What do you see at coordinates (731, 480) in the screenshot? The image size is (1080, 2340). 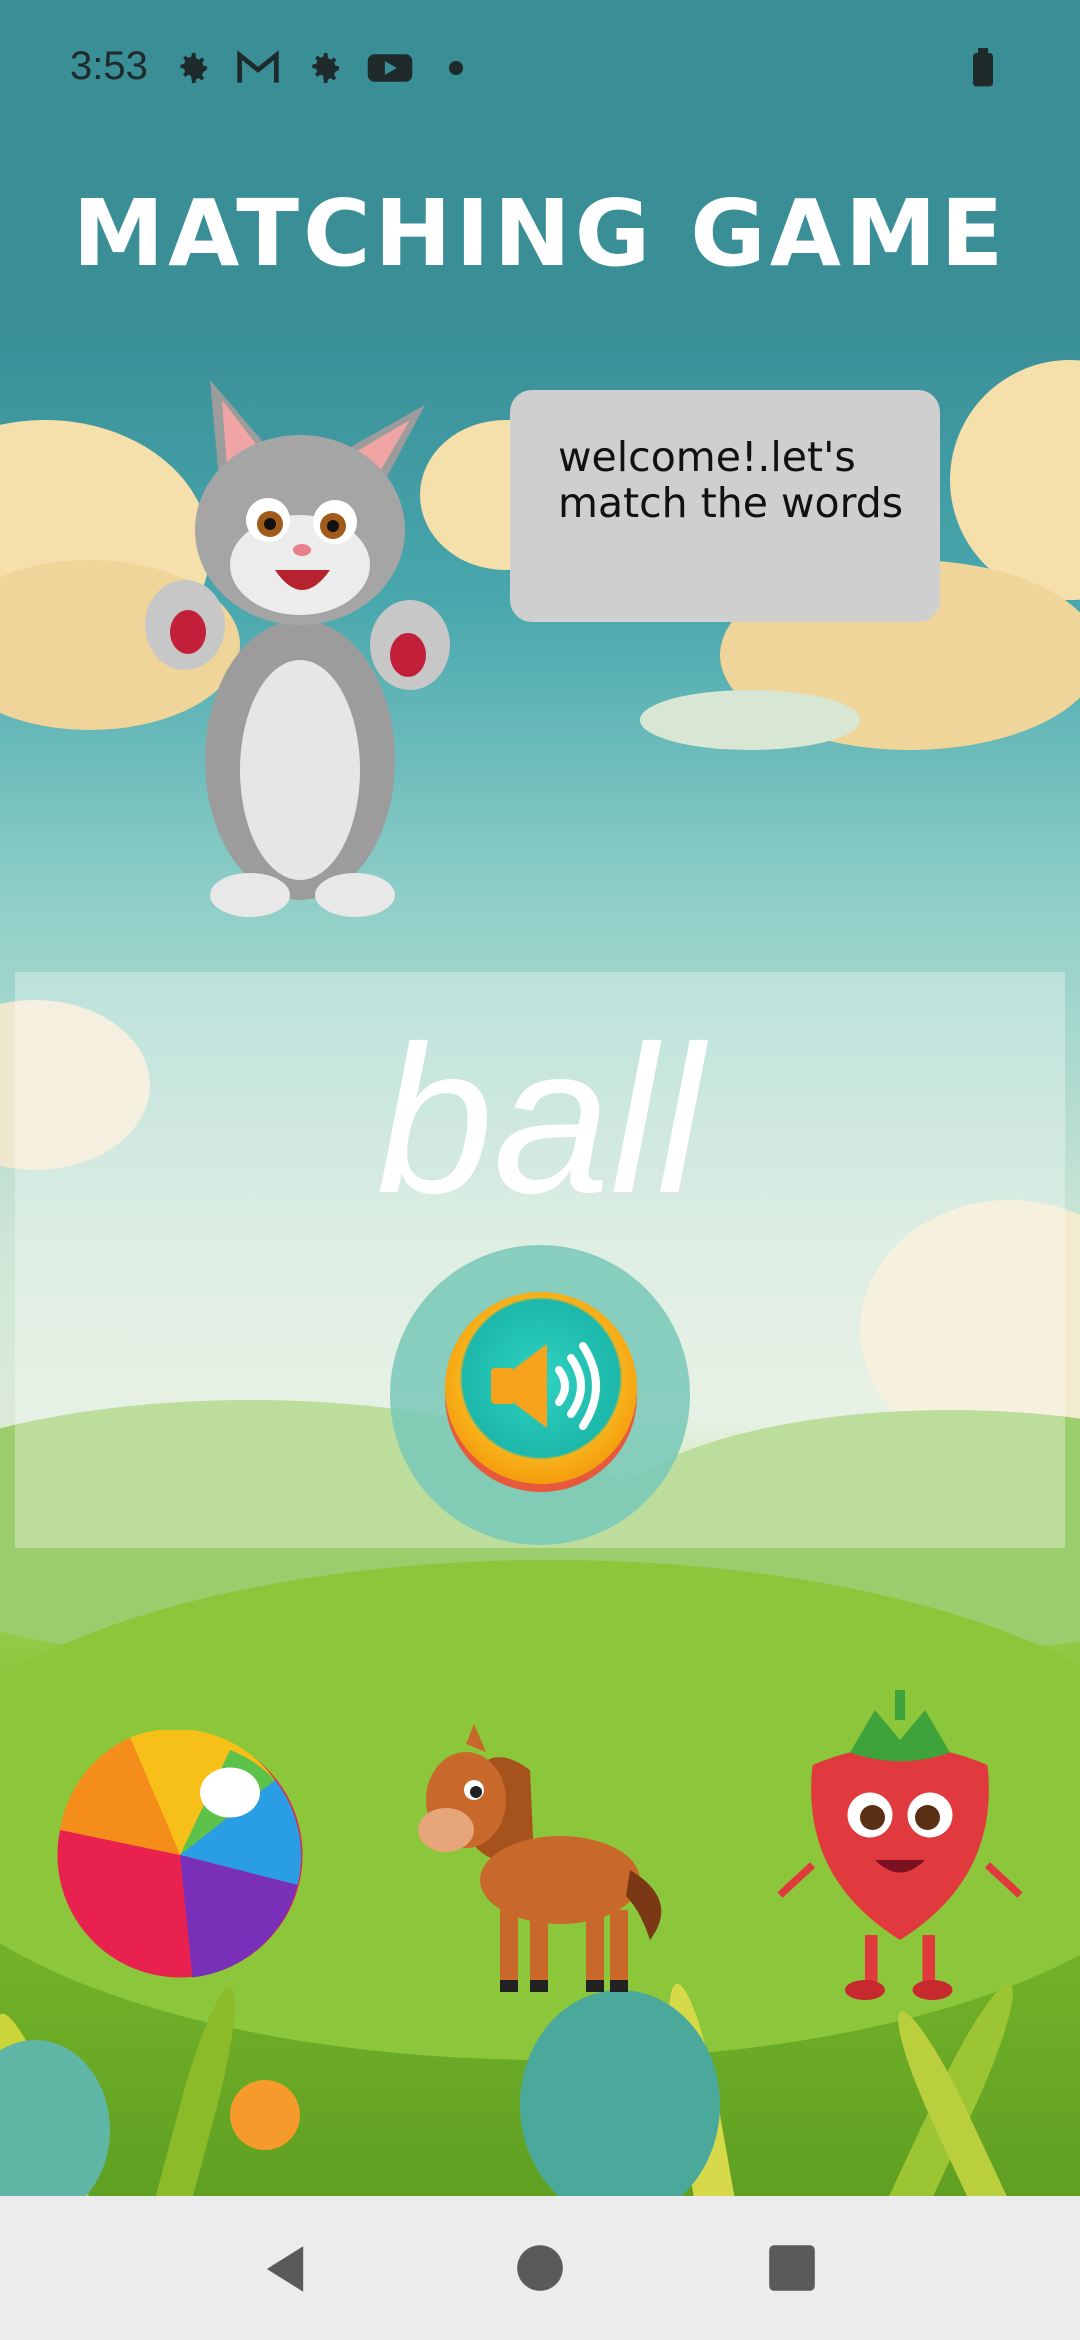 I see `speech-bubble-text: Welcome!.Let's match the words` at bounding box center [731, 480].